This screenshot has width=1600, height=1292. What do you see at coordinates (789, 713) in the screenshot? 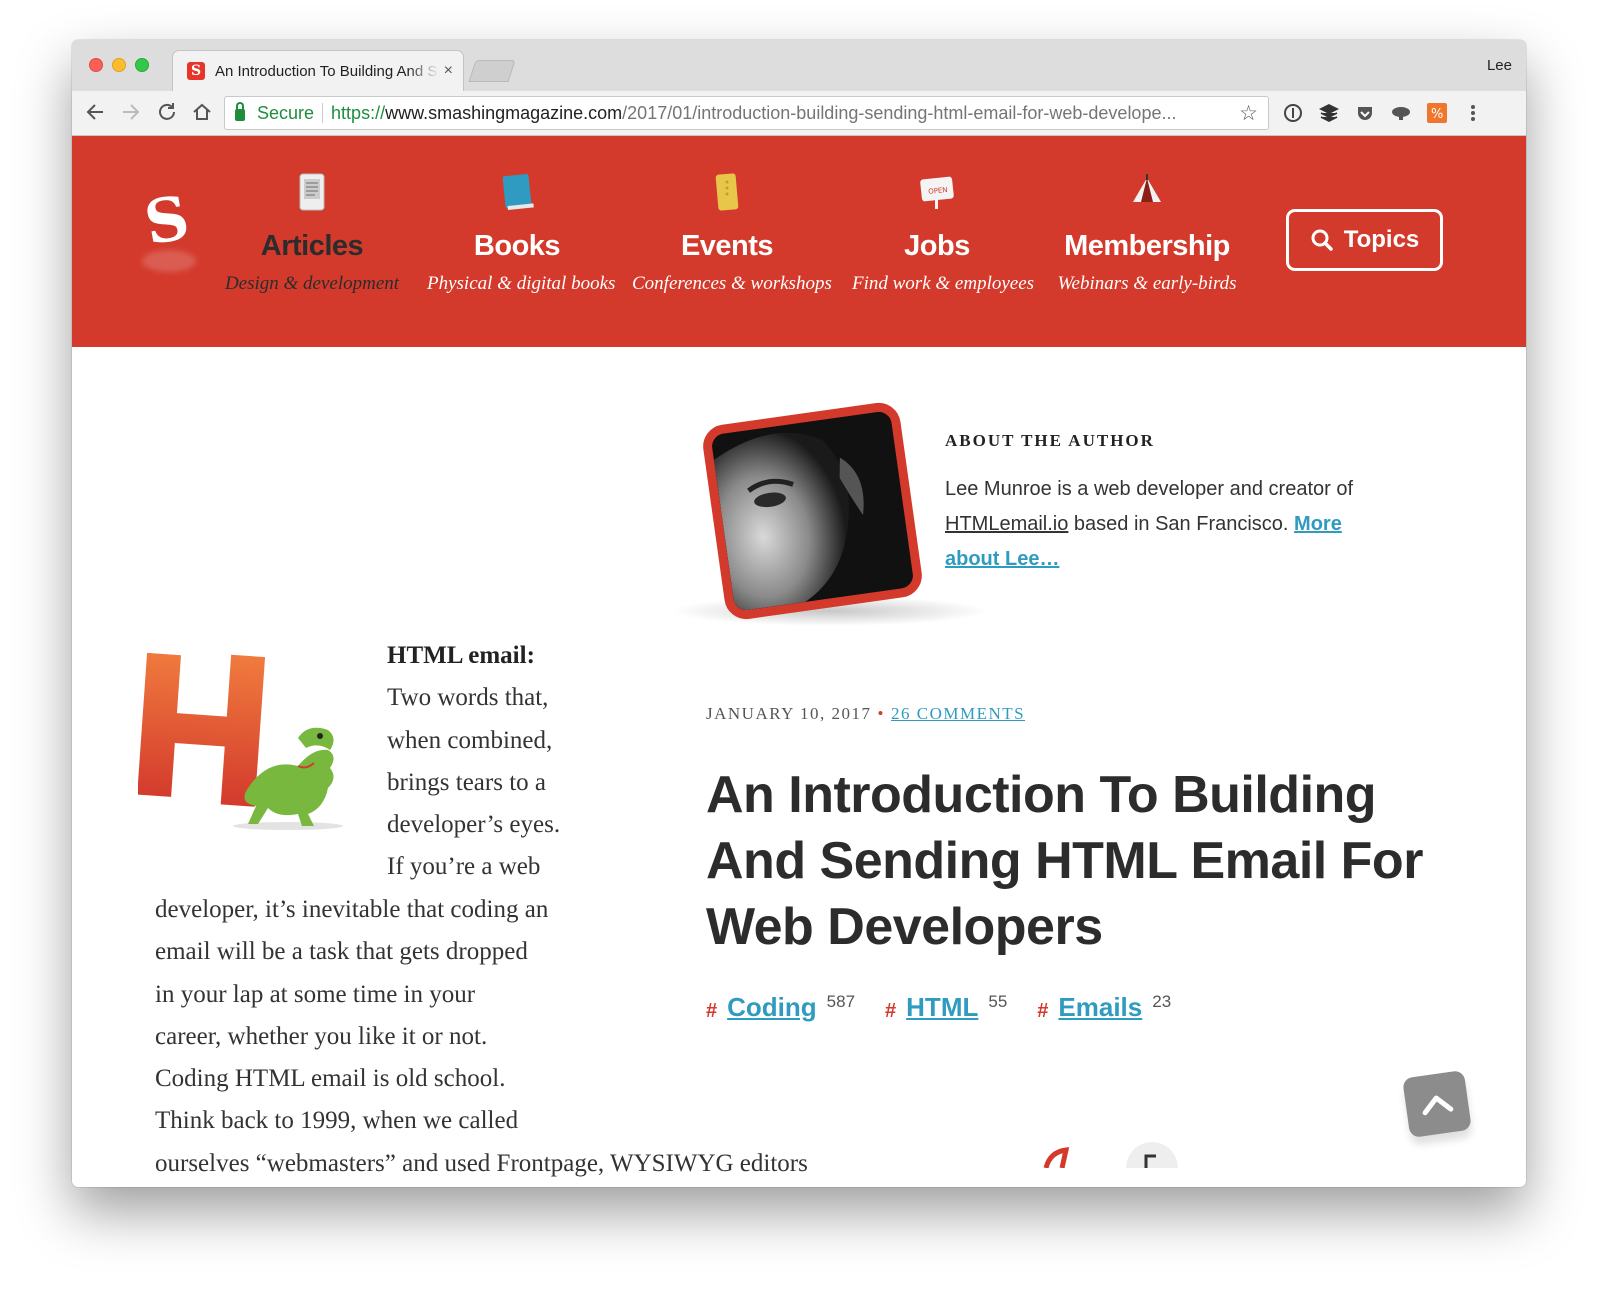
I see `article-date: JANUARY 10, 2017` at bounding box center [789, 713].